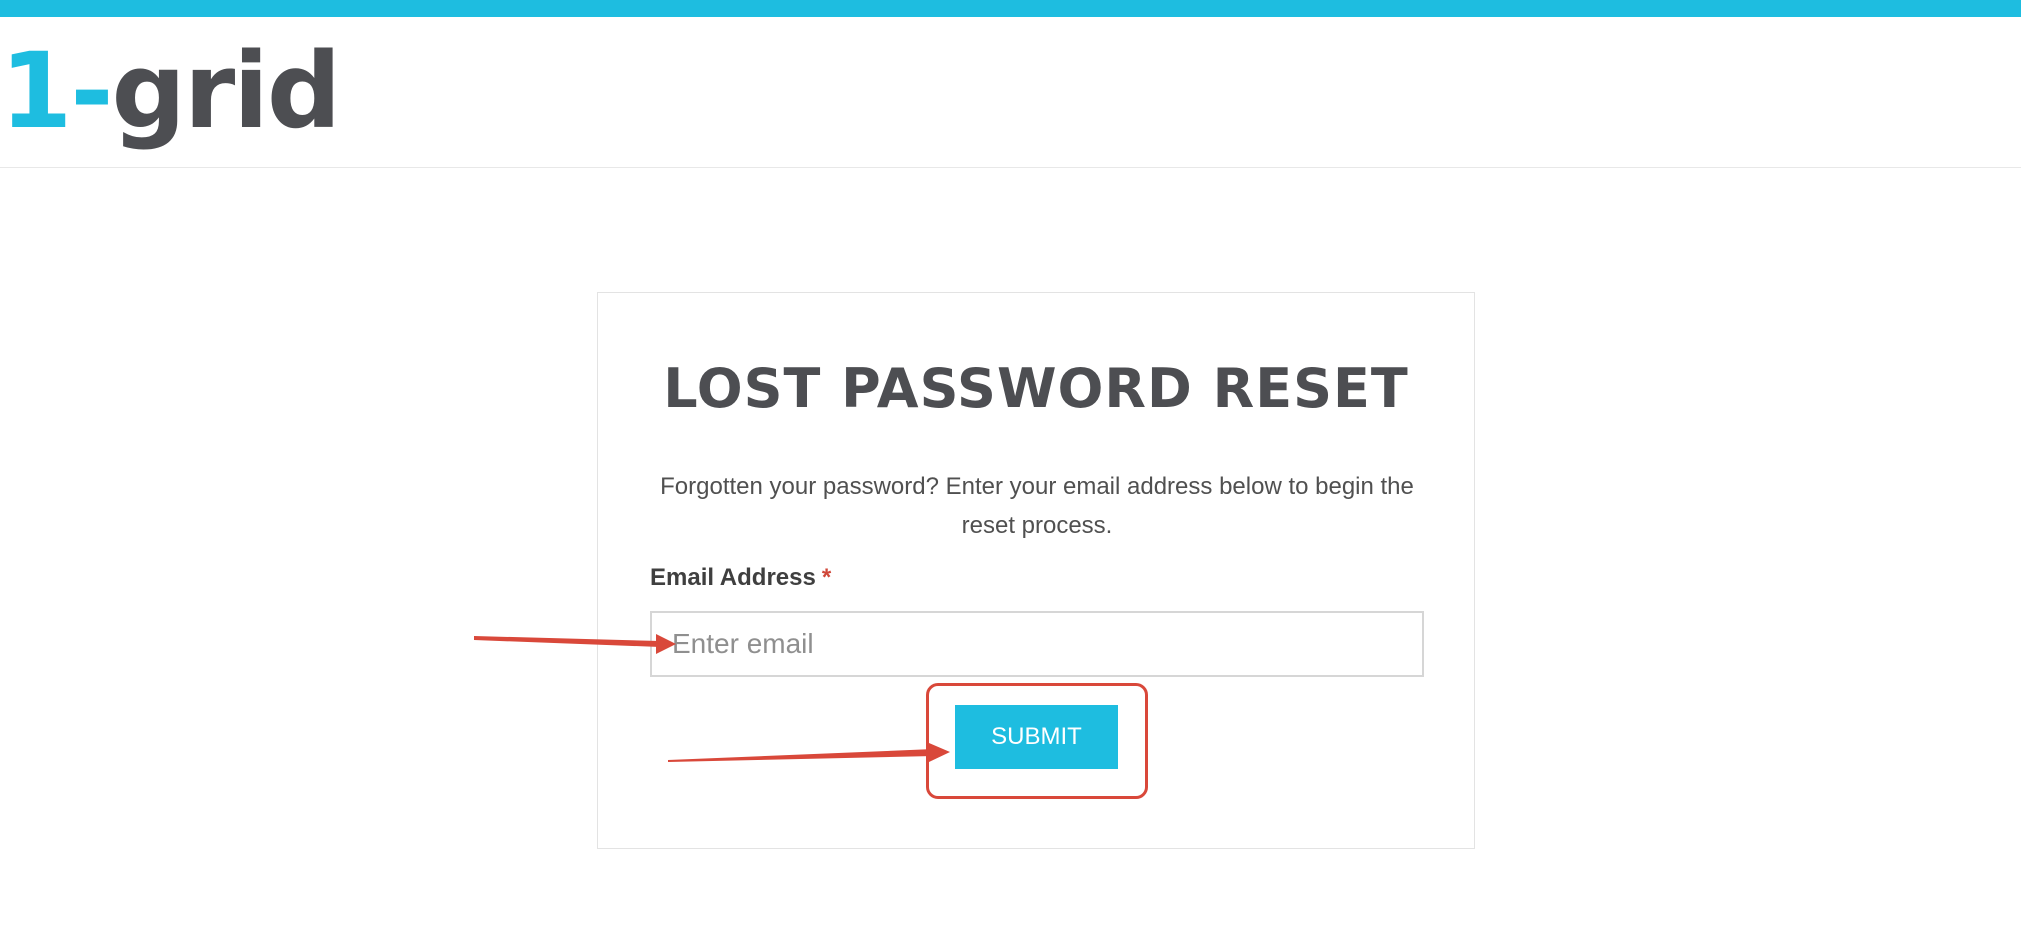  What do you see at coordinates (1036, 388) in the screenshot?
I see `page-title: LOST PASSWORD RESET` at bounding box center [1036, 388].